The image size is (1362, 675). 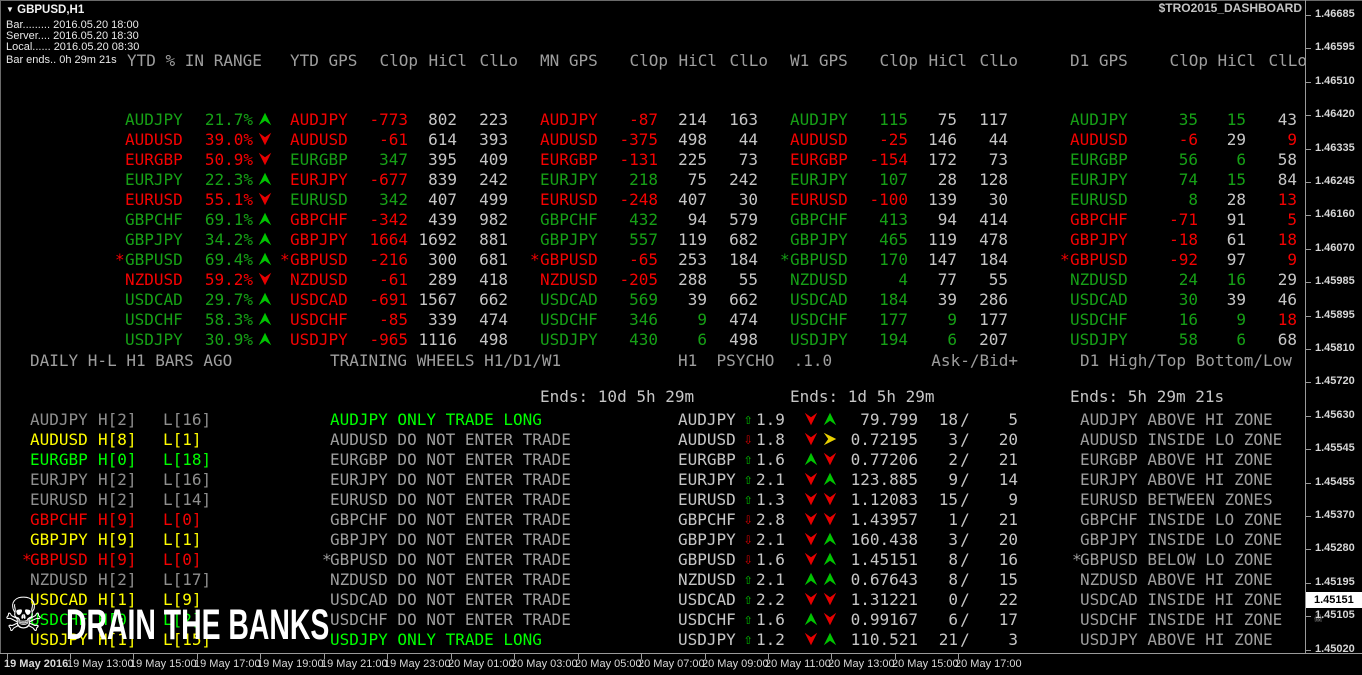 I want to click on cllo-value: 242, so click(x=493, y=179).